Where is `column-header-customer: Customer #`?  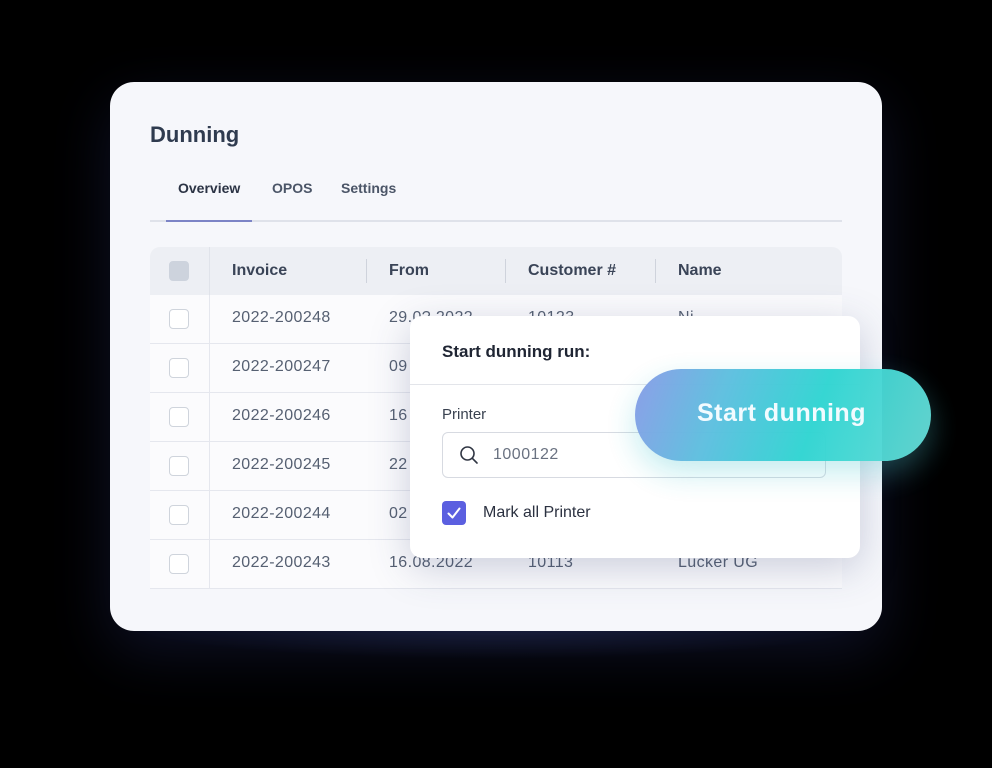 column-header-customer: Customer # is located at coordinates (572, 271).